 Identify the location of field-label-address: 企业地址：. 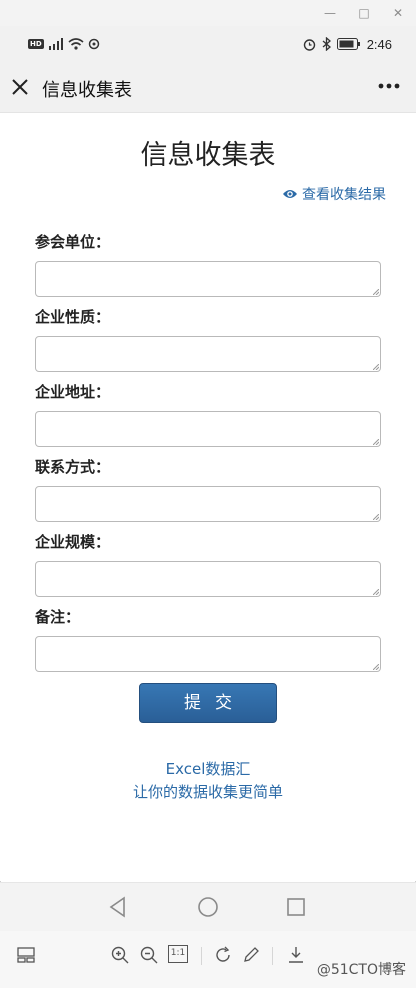
(73, 392).